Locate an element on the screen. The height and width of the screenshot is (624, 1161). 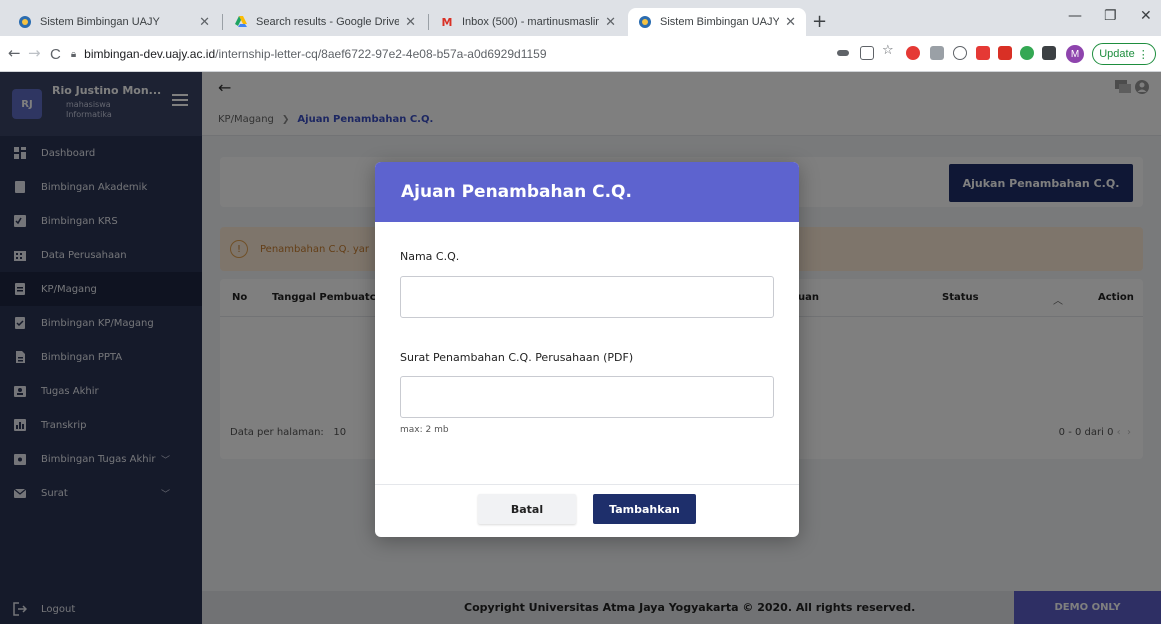
forward-icon: → is located at coordinates (34, 53).